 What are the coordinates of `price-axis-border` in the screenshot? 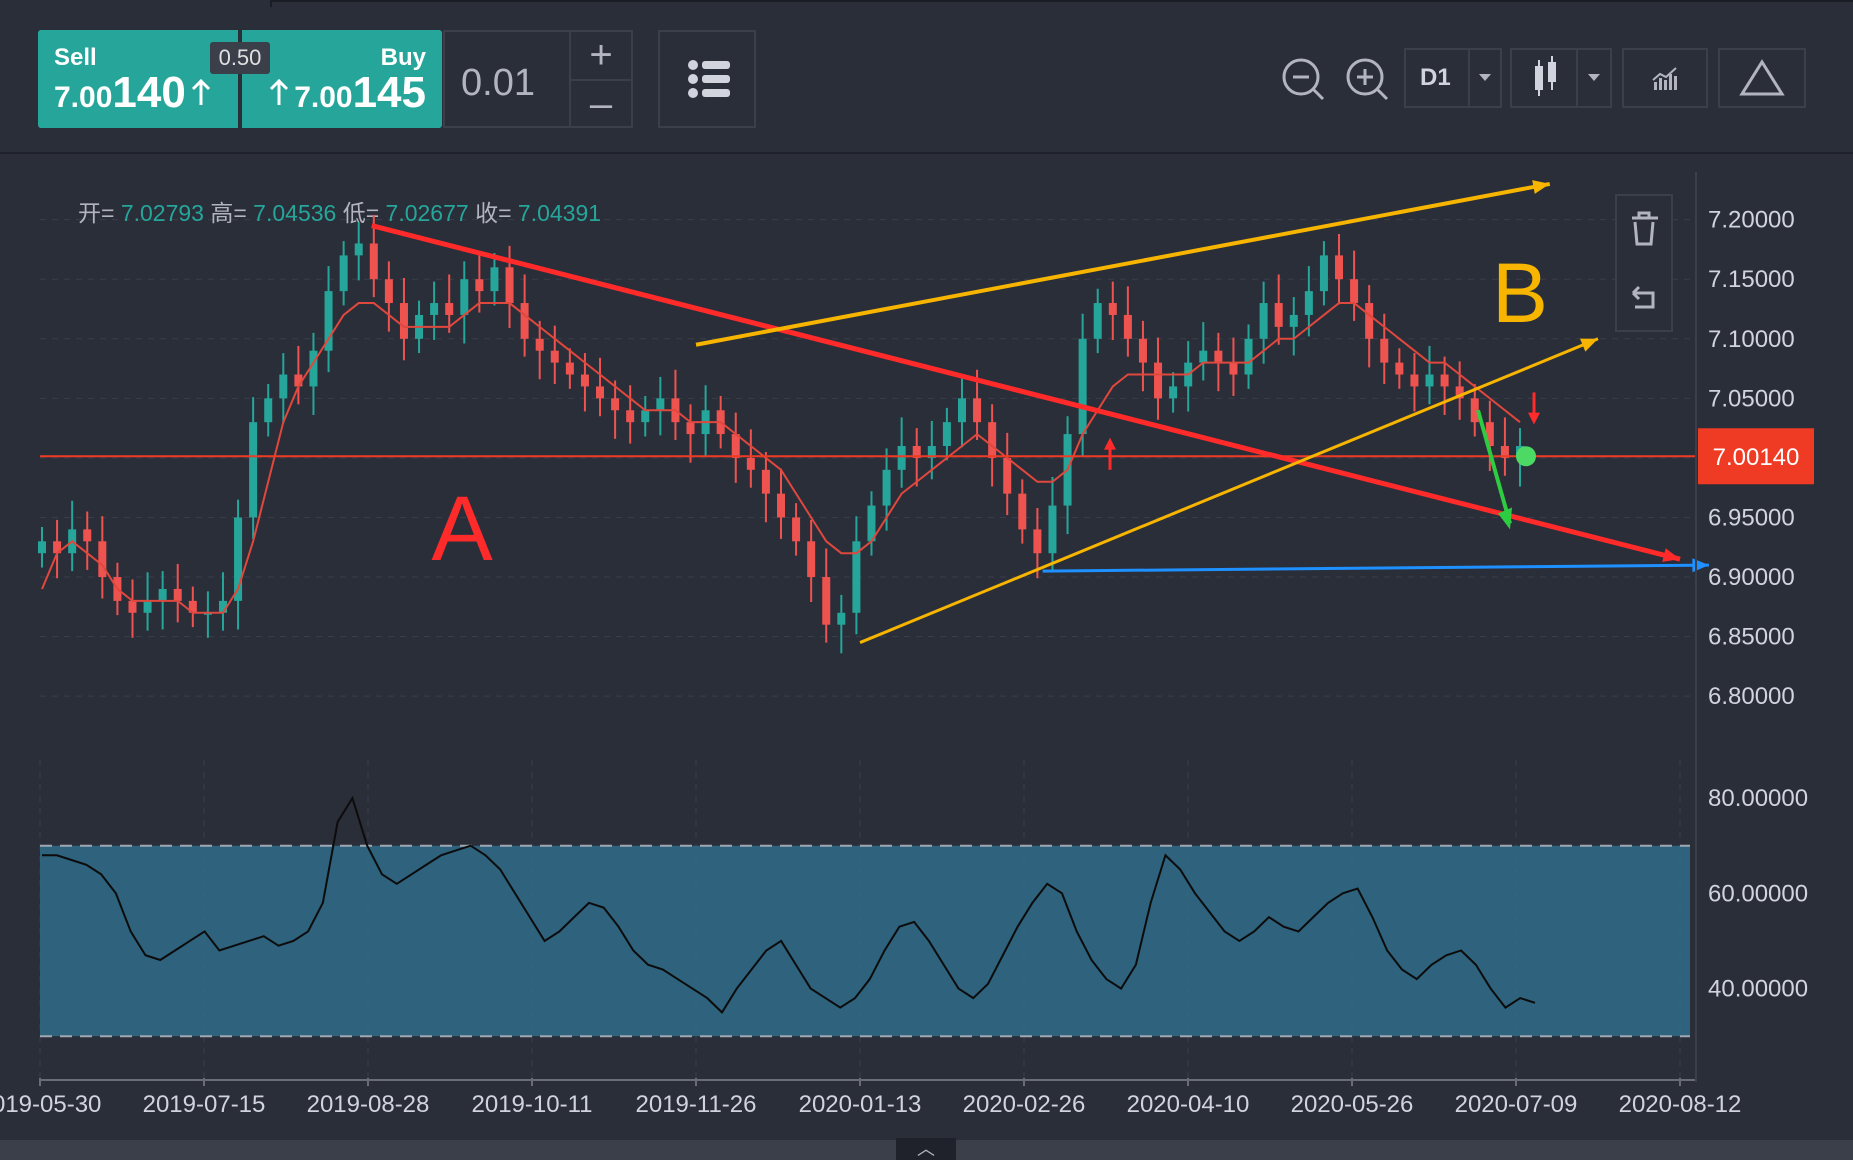 It's located at (1696, 627).